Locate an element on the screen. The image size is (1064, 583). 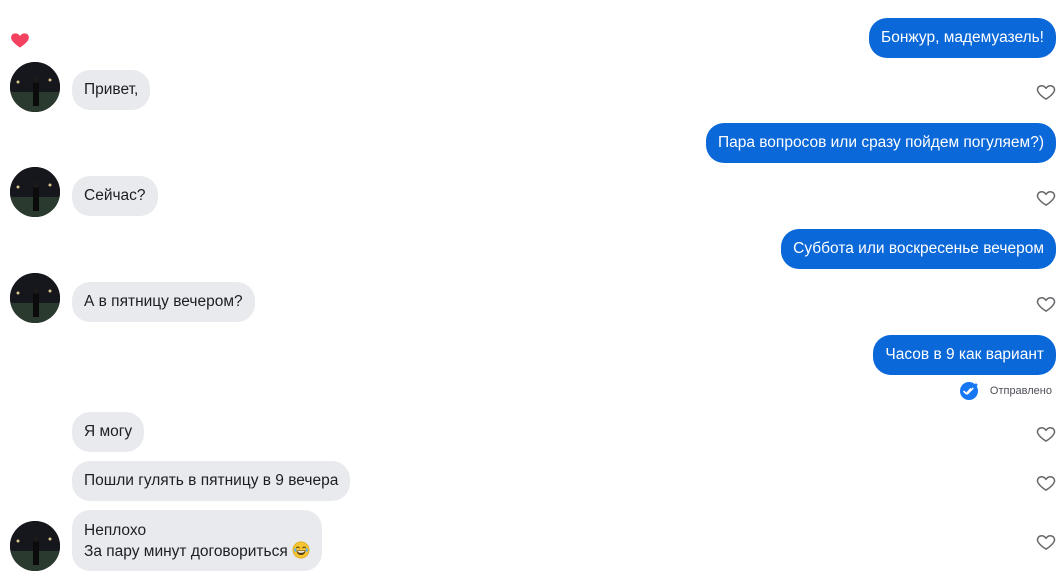
incoming-message: Привет, is located at coordinates (111, 90).